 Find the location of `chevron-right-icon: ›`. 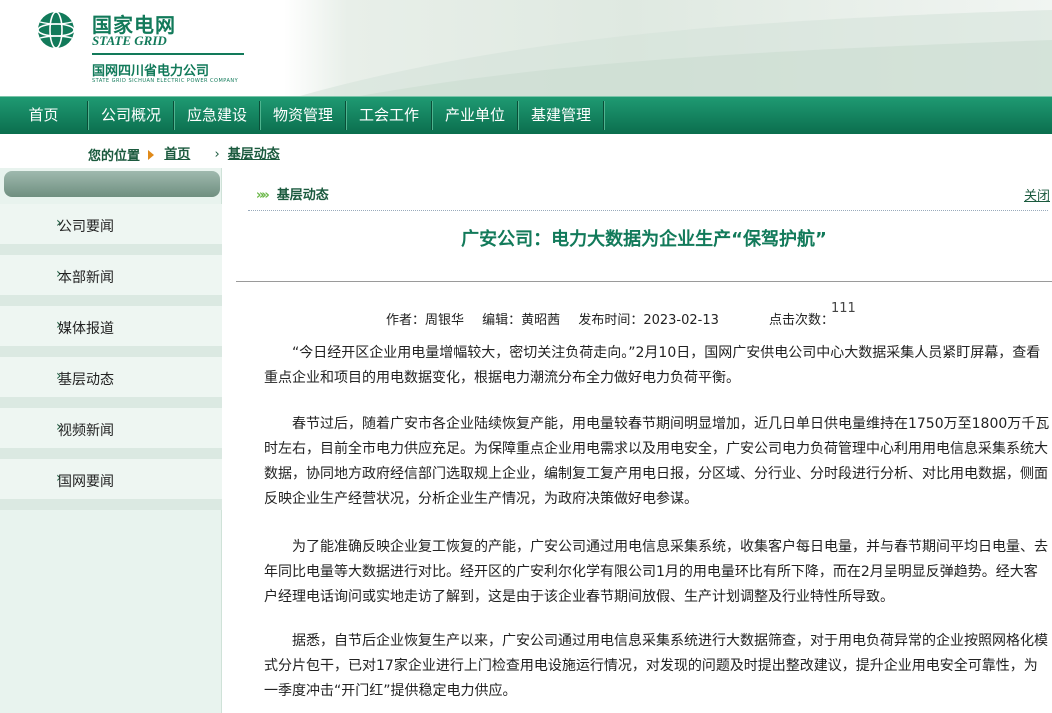

chevron-right-icon: › is located at coordinates (217, 154).